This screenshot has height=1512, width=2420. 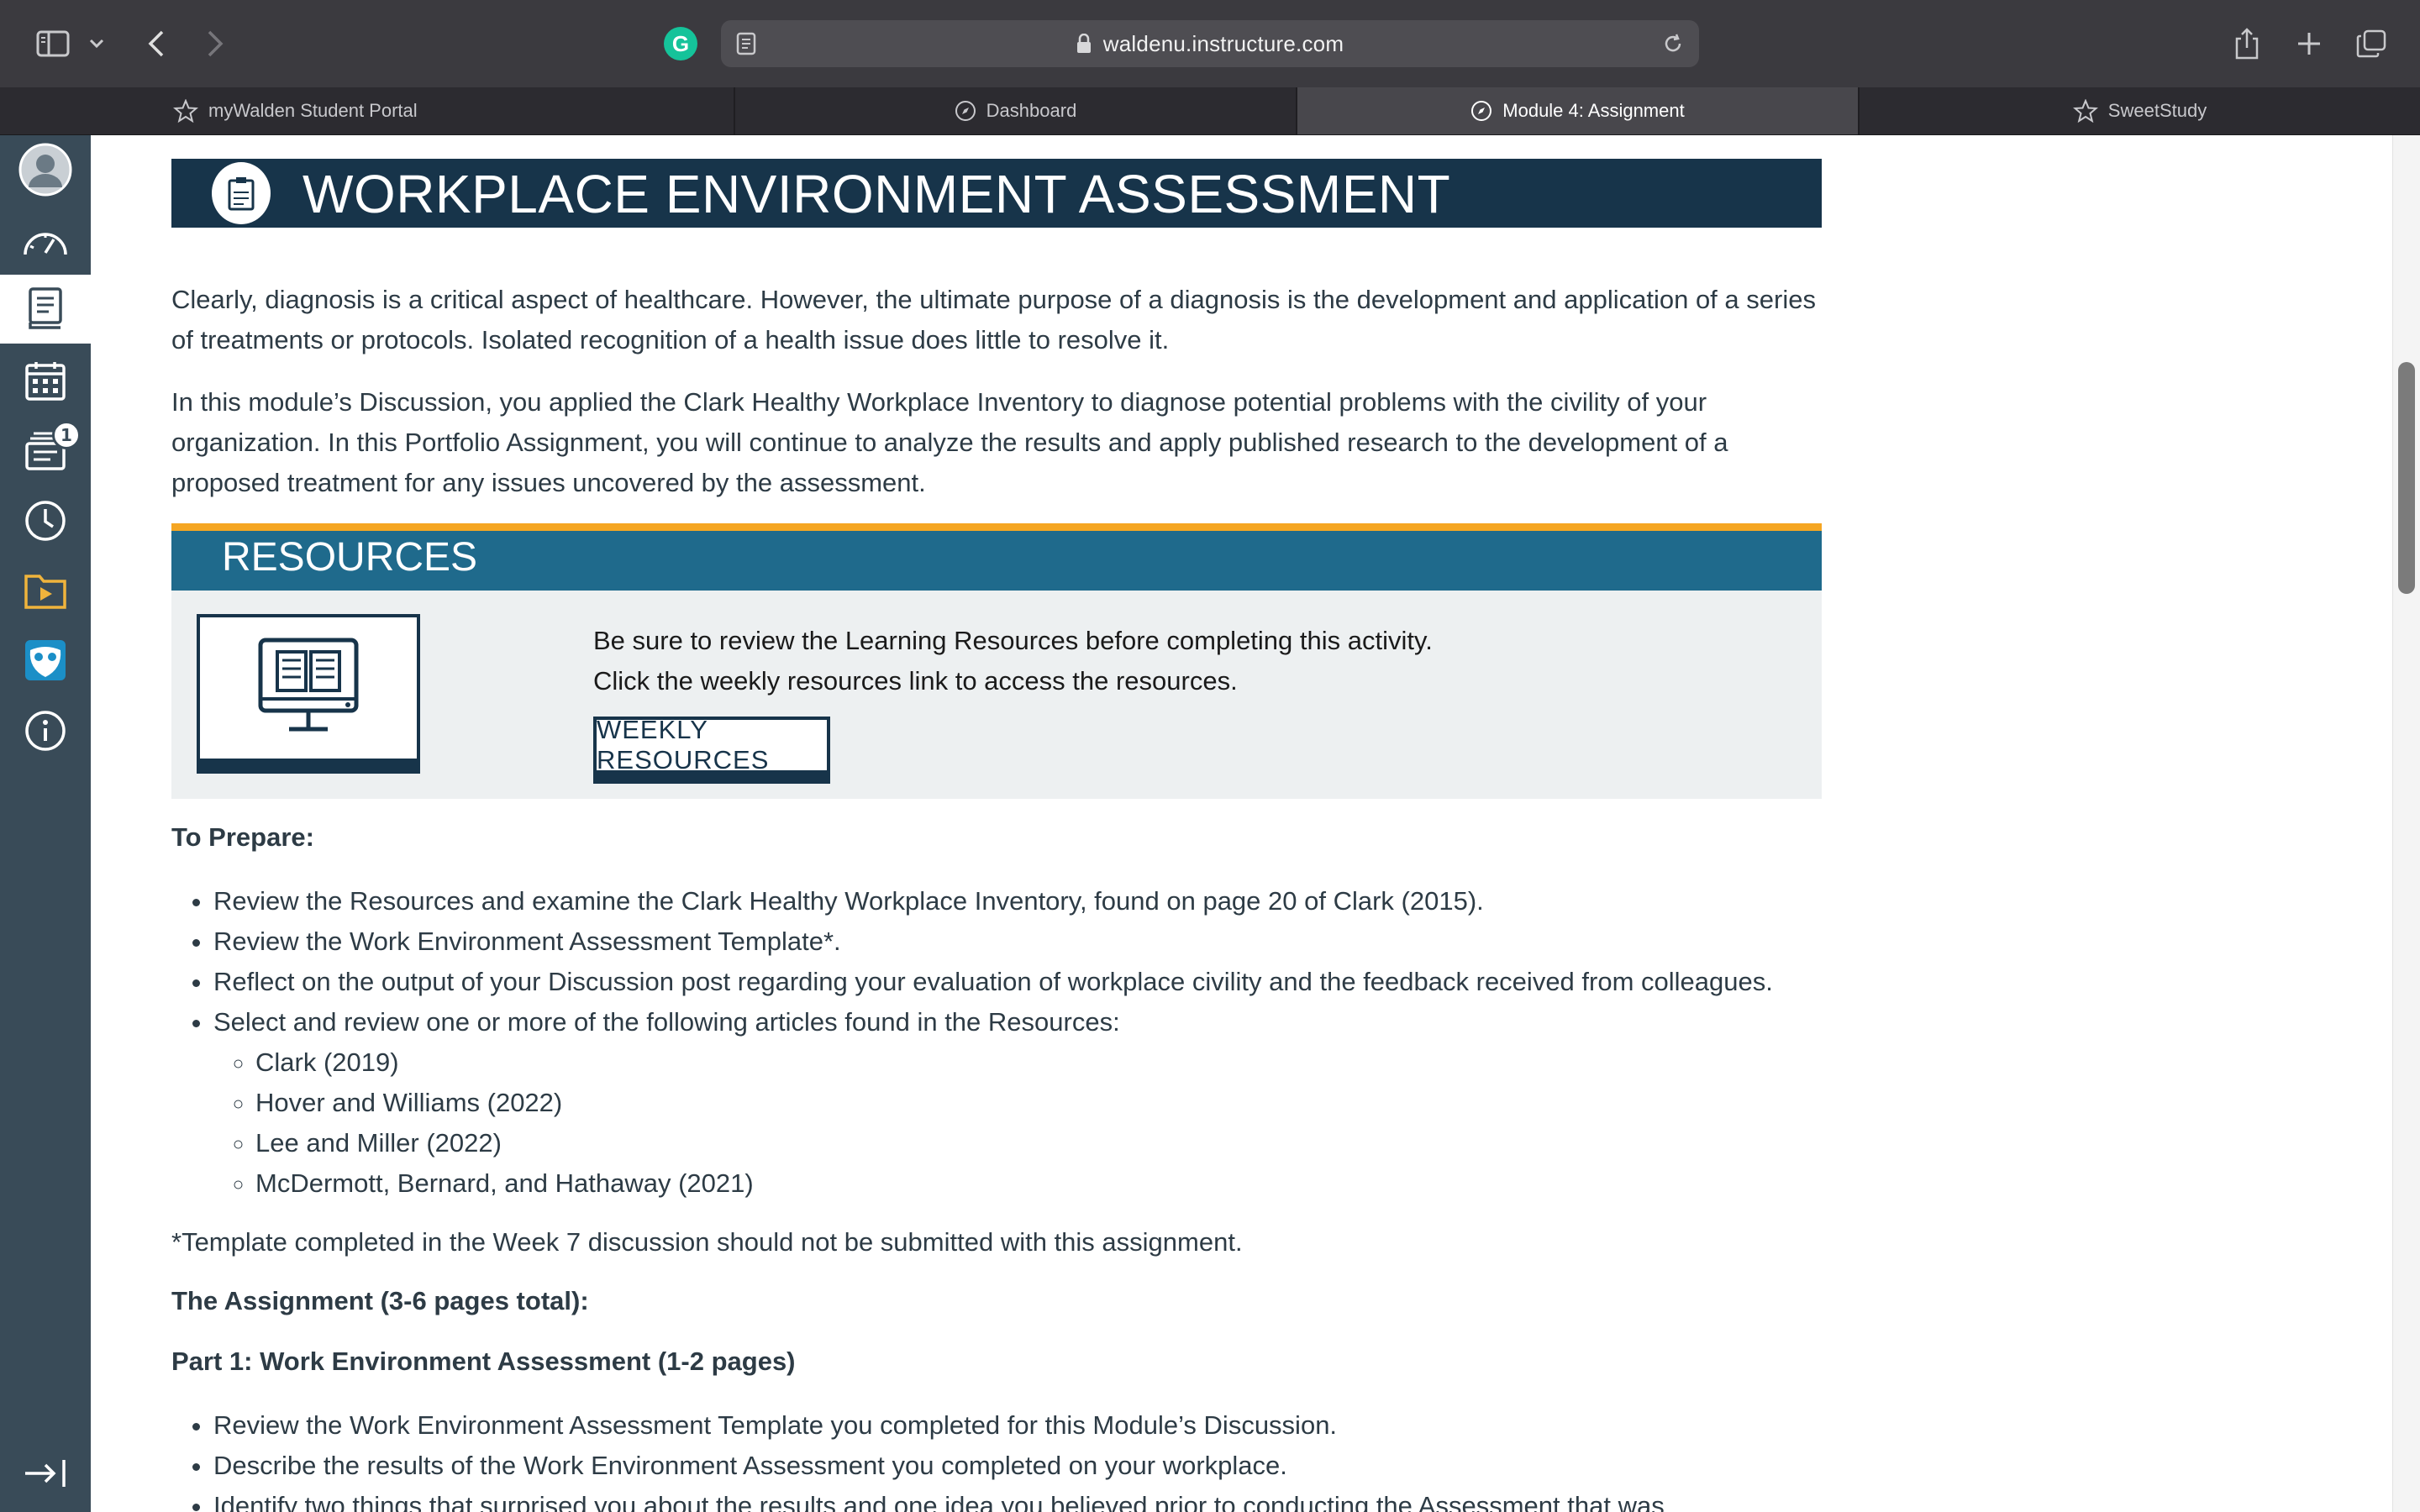 What do you see at coordinates (96, 44) in the screenshot?
I see `chevron-down-icon` at bounding box center [96, 44].